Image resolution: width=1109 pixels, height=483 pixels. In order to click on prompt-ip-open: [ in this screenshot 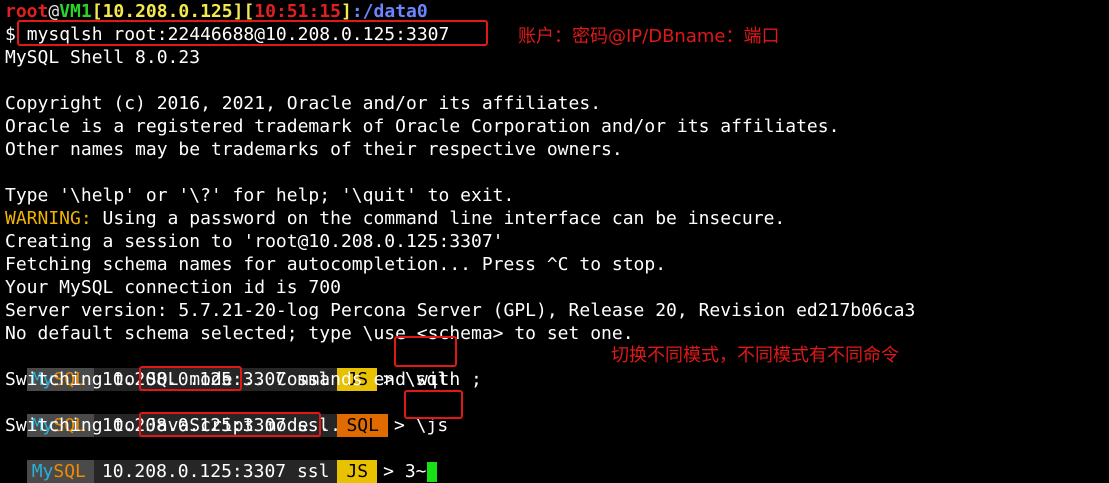, I will do `click(97, 11)`.